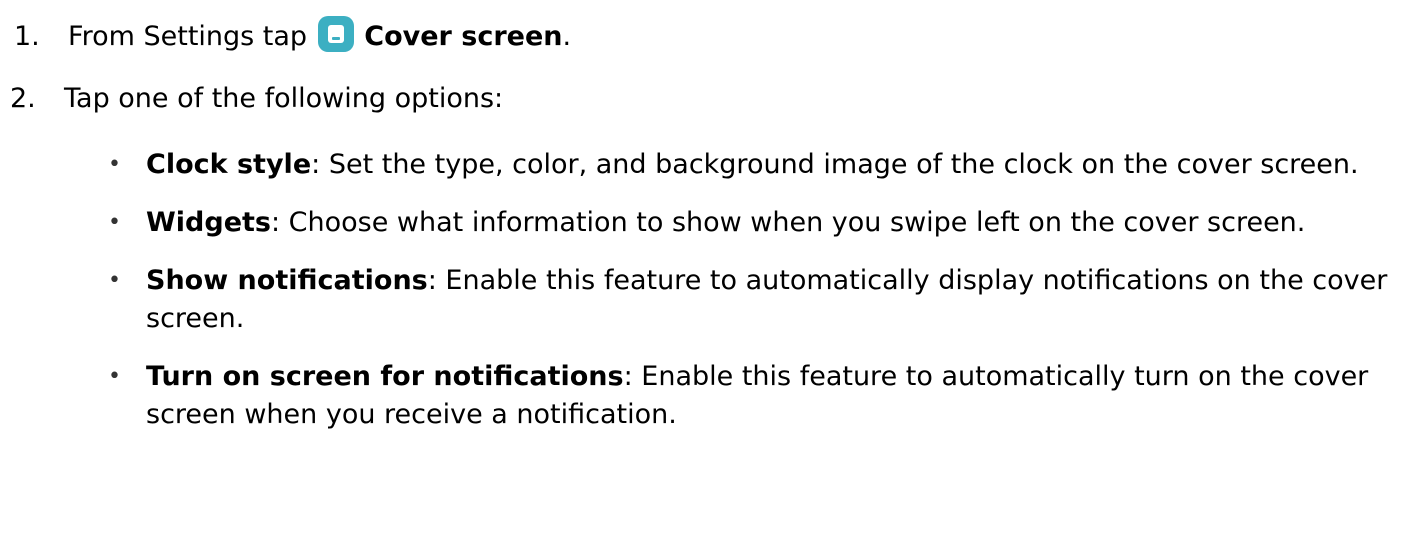 The width and height of the screenshot is (1413, 559). Describe the element at coordinates (23, 98) in the screenshot. I see `step-number: 2.` at that location.